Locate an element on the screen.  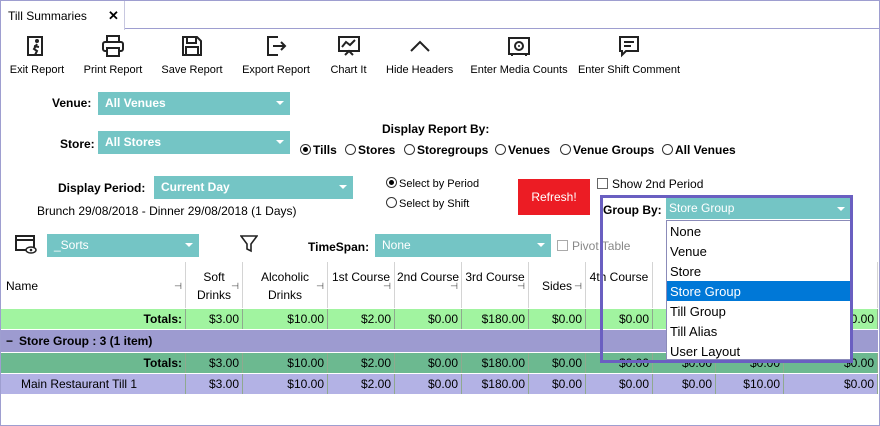
show-2nd-period-checkbox: Show 2nd Period is located at coordinates (650, 184).